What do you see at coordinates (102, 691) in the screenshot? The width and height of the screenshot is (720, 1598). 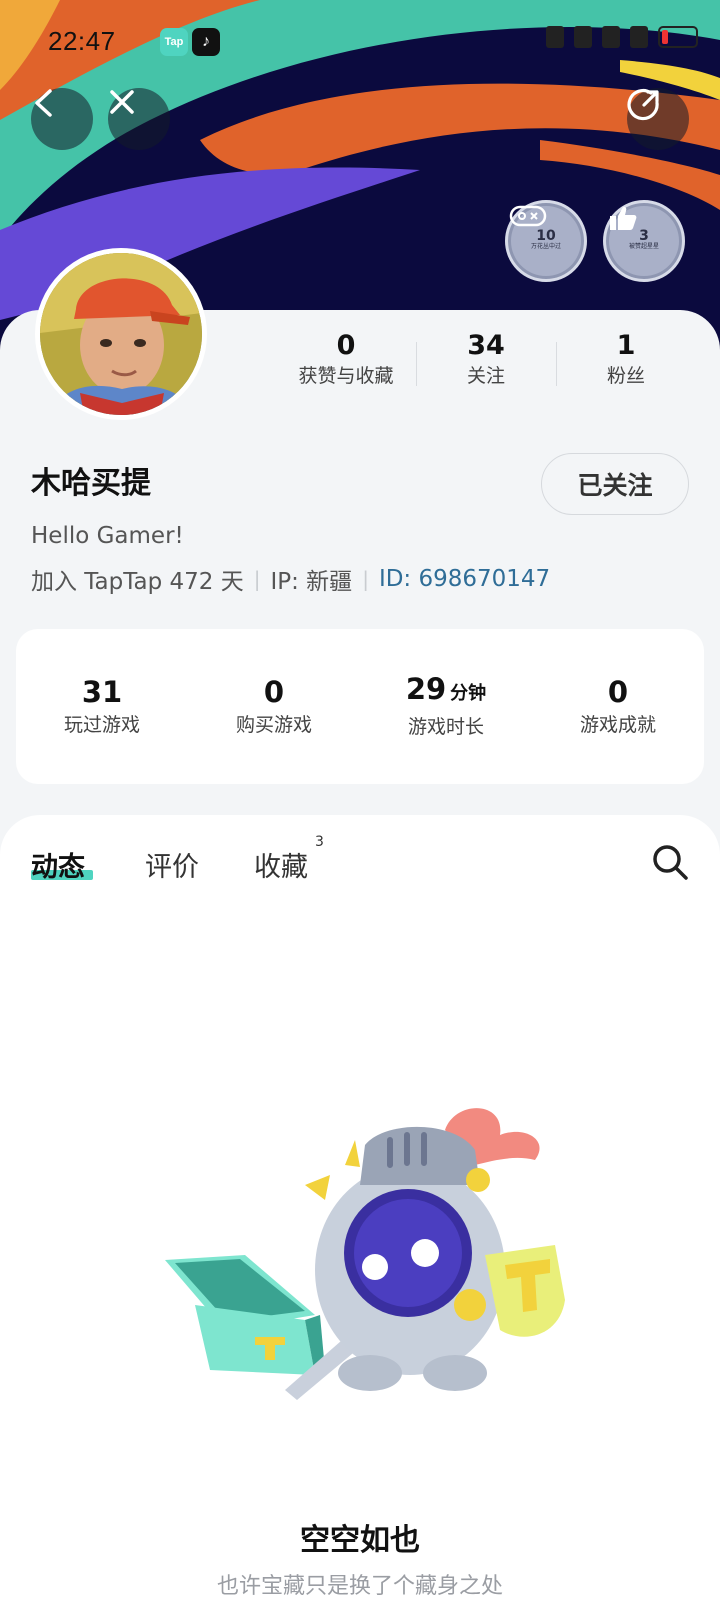 I see `games-played-count: 31` at bounding box center [102, 691].